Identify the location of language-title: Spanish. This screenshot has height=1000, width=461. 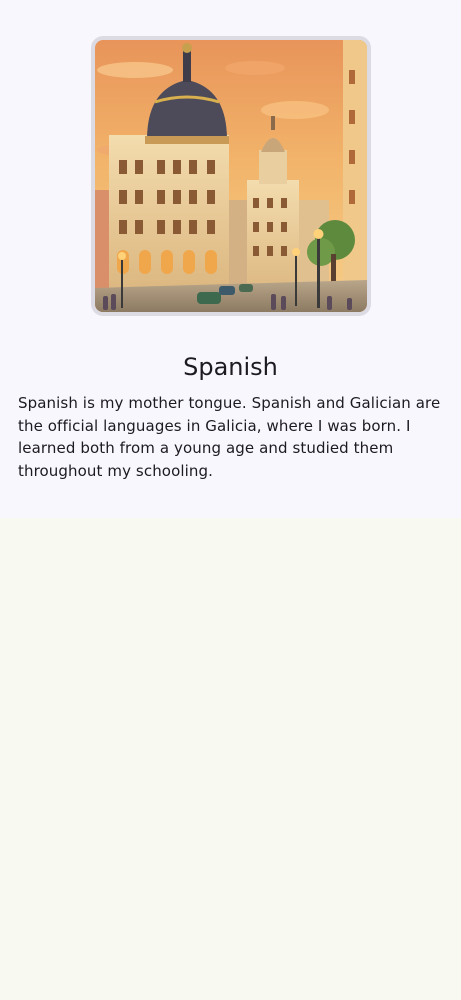
(230, 367).